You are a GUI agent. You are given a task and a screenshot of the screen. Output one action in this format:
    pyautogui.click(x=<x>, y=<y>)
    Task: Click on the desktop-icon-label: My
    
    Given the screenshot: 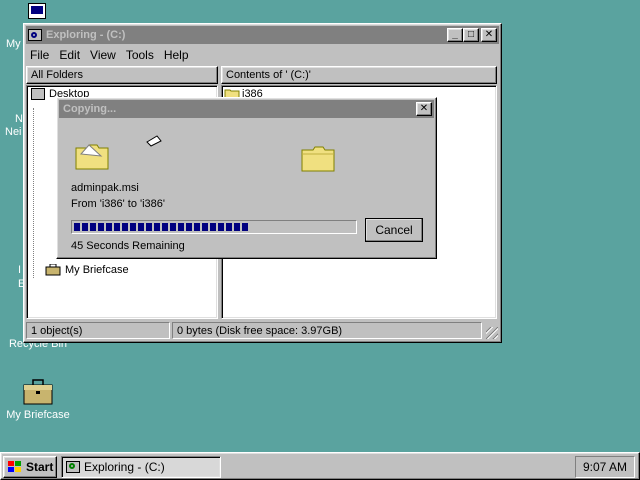 What is the action you would take?
    pyautogui.click(x=13, y=44)
    